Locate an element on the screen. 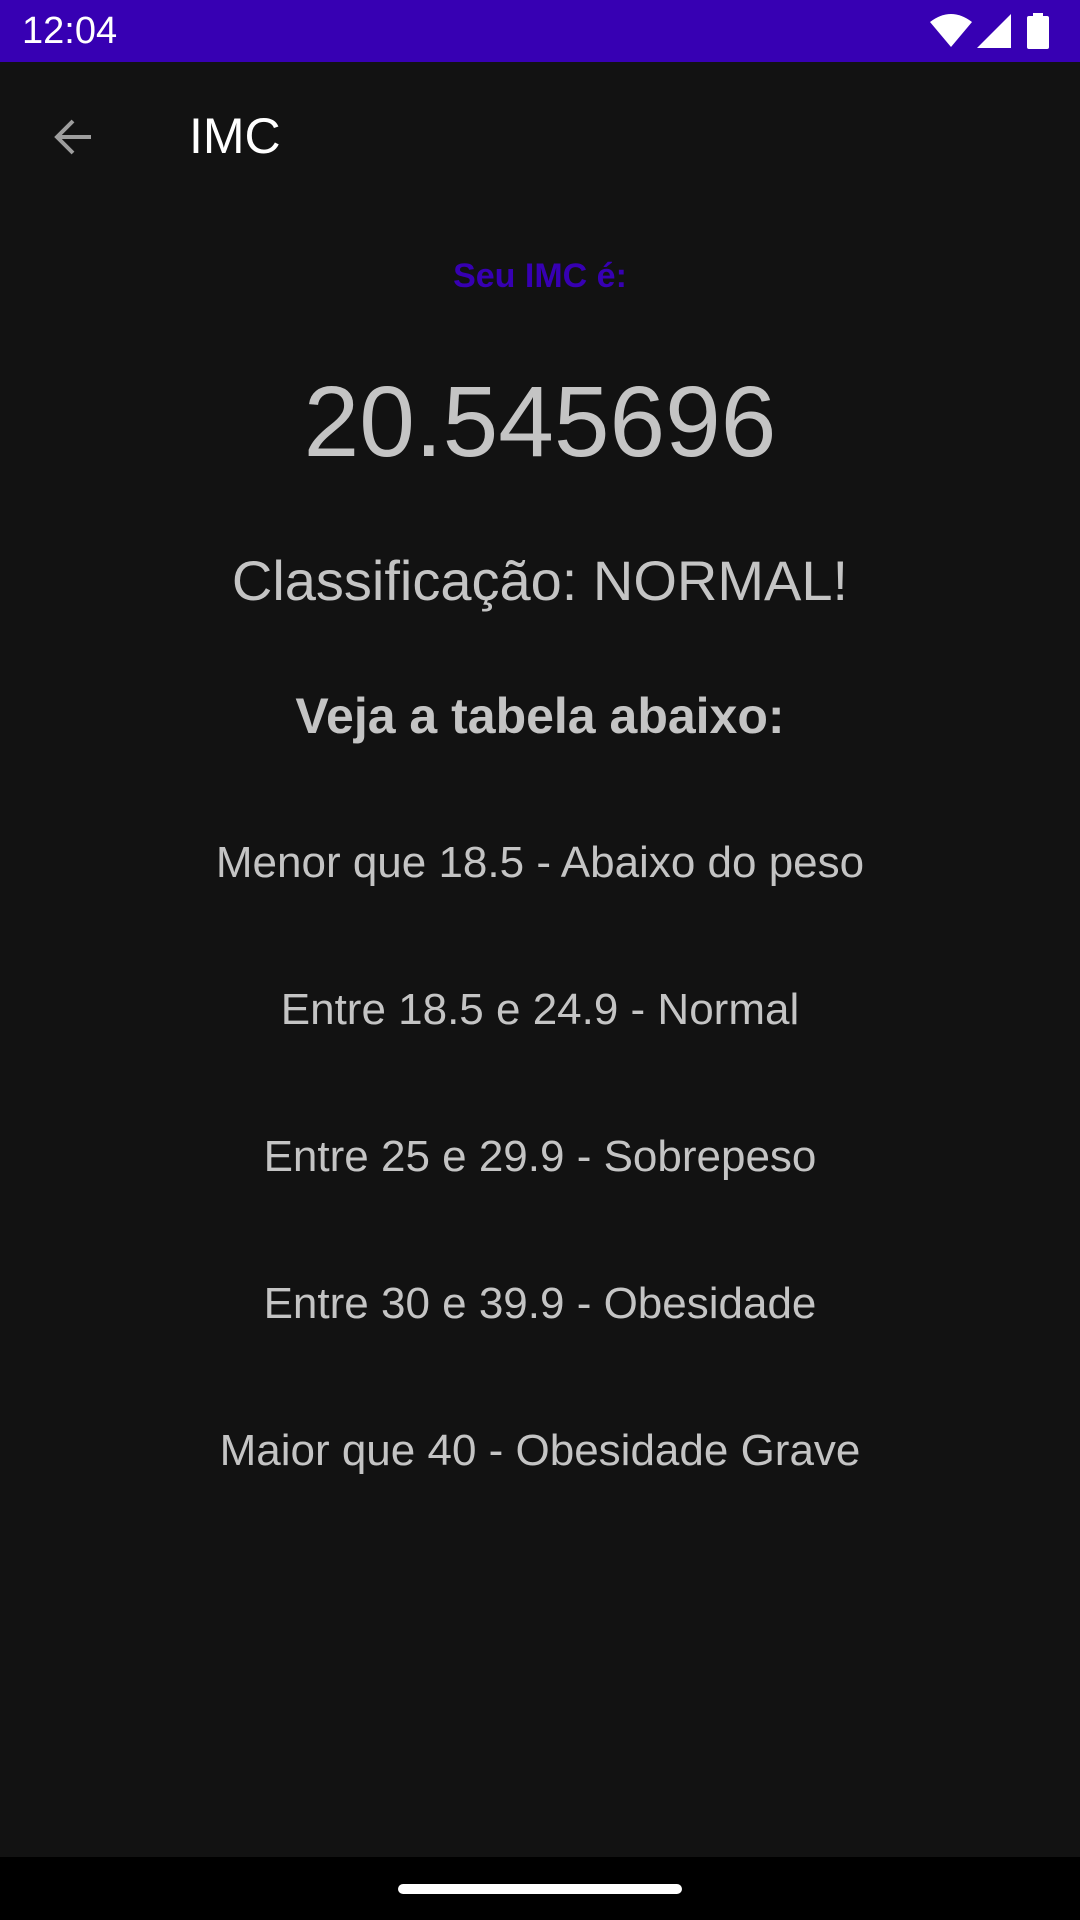 This screenshot has width=1080, height=1920. signal-icon is located at coordinates (994, 31).